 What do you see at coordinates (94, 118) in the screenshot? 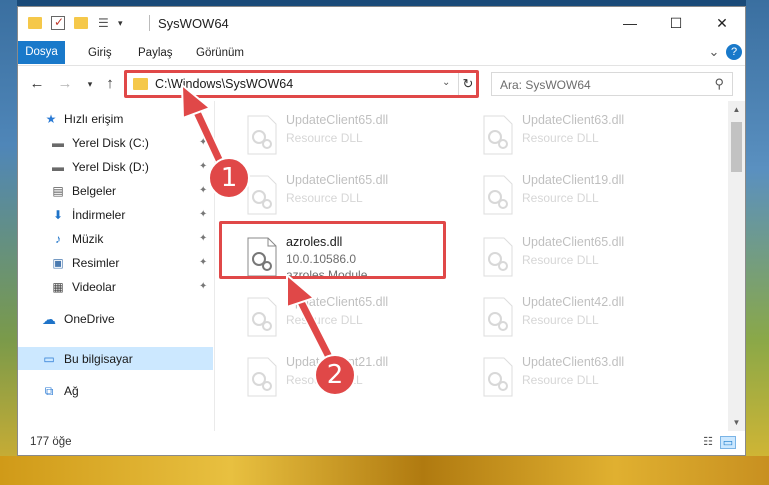
I see `sidebar-item-label: Hızlı erişim` at bounding box center [94, 118].